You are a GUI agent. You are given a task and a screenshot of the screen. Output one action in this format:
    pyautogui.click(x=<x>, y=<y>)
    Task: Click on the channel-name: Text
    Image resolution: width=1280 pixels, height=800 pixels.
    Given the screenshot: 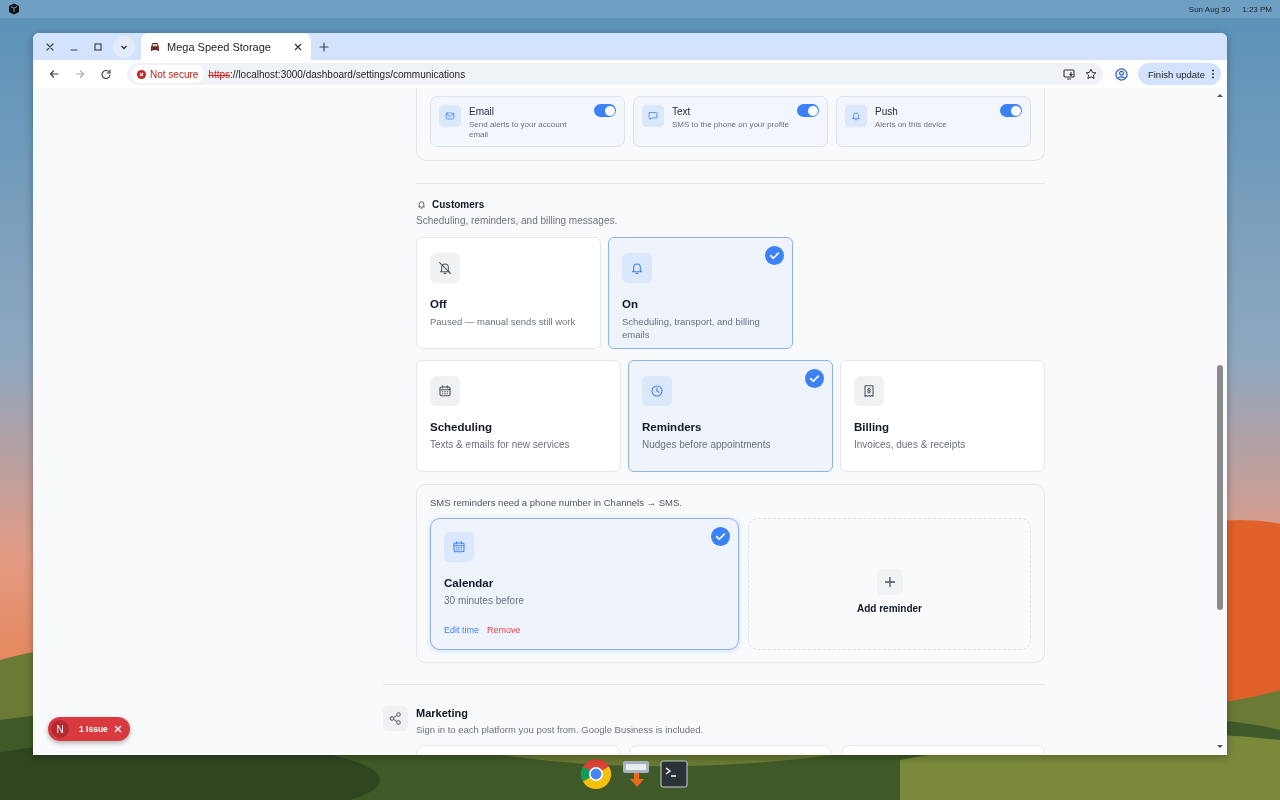 What is the action you would take?
    pyautogui.click(x=682, y=111)
    